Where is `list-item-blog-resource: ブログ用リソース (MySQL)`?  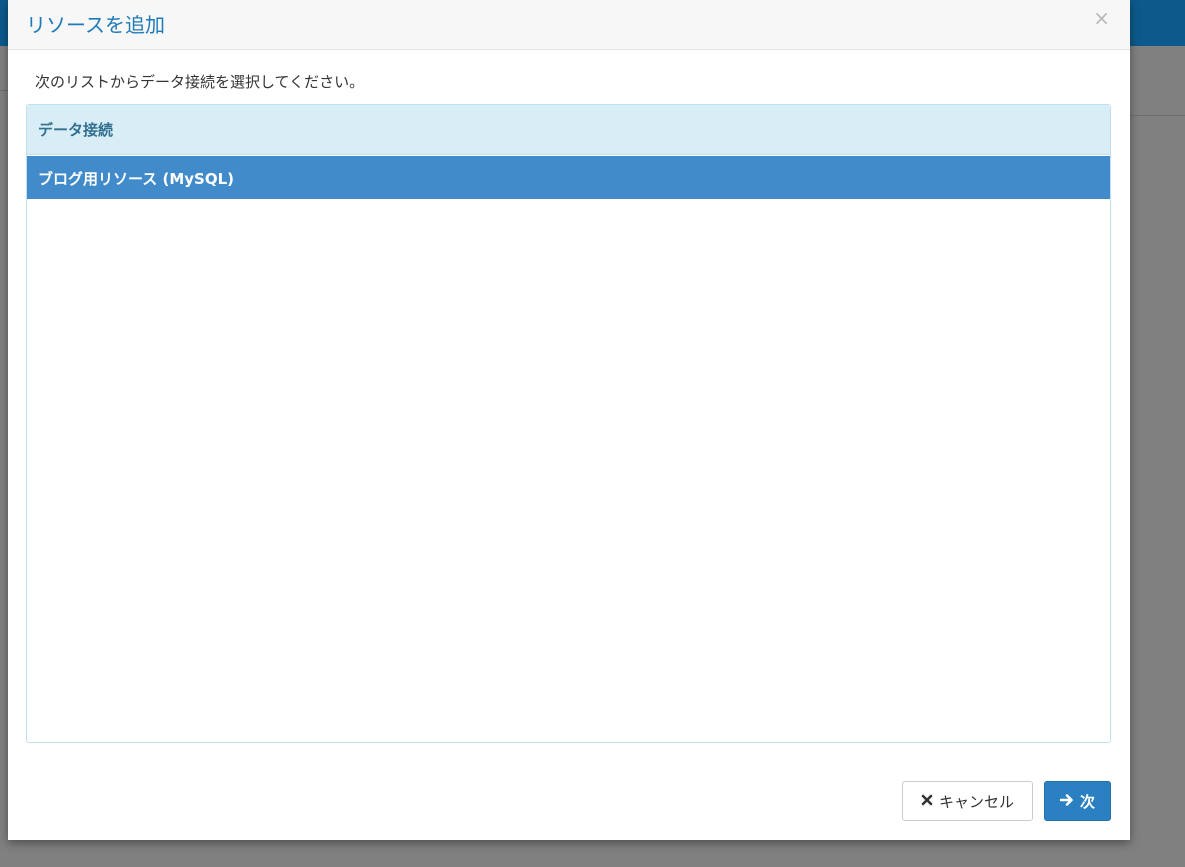
list-item-blog-resource: ブログ用リソース (MySQL) is located at coordinates (568, 177).